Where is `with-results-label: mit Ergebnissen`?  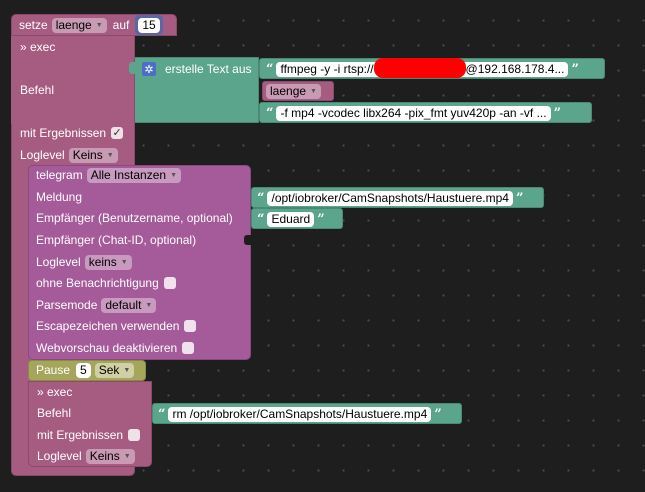
with-results-label: mit Ergebnissen is located at coordinates (63, 133).